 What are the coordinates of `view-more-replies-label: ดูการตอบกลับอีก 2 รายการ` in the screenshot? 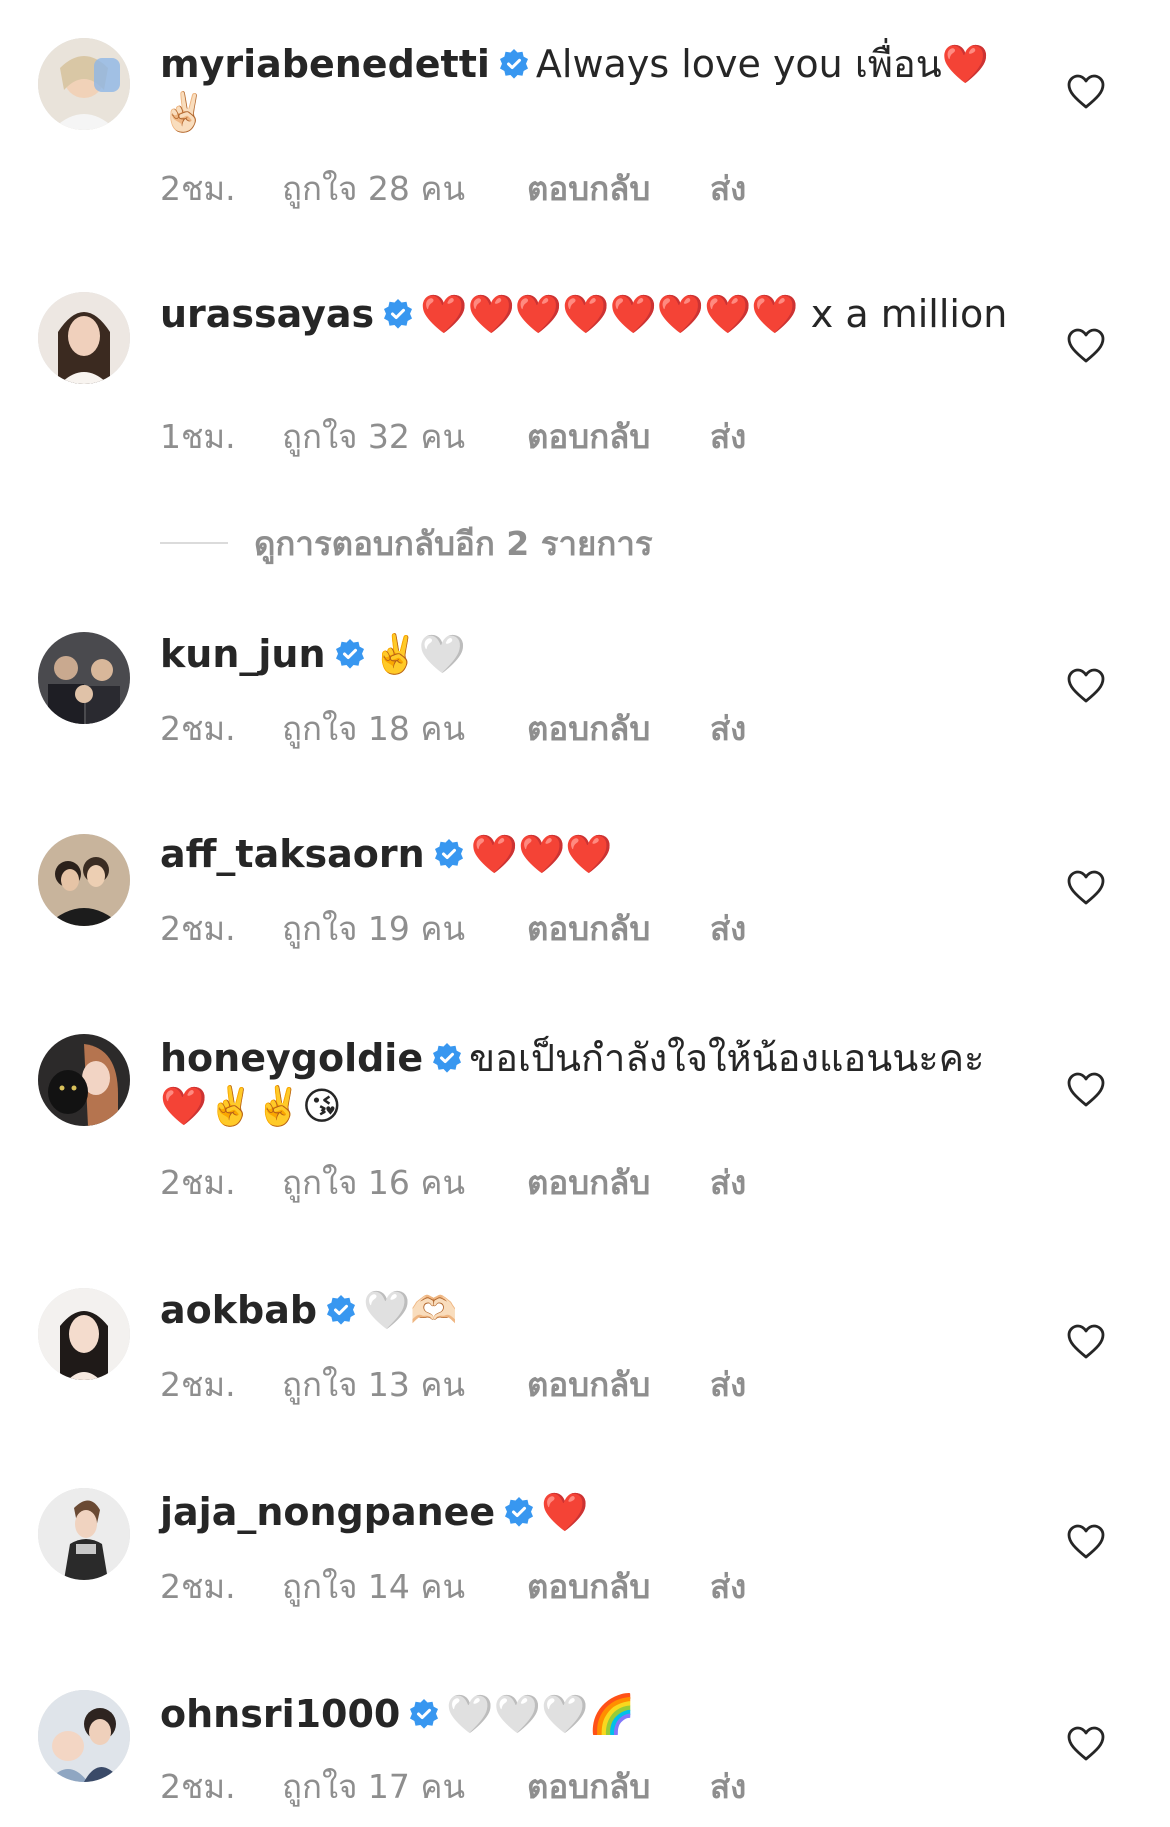 It's located at (453, 543).